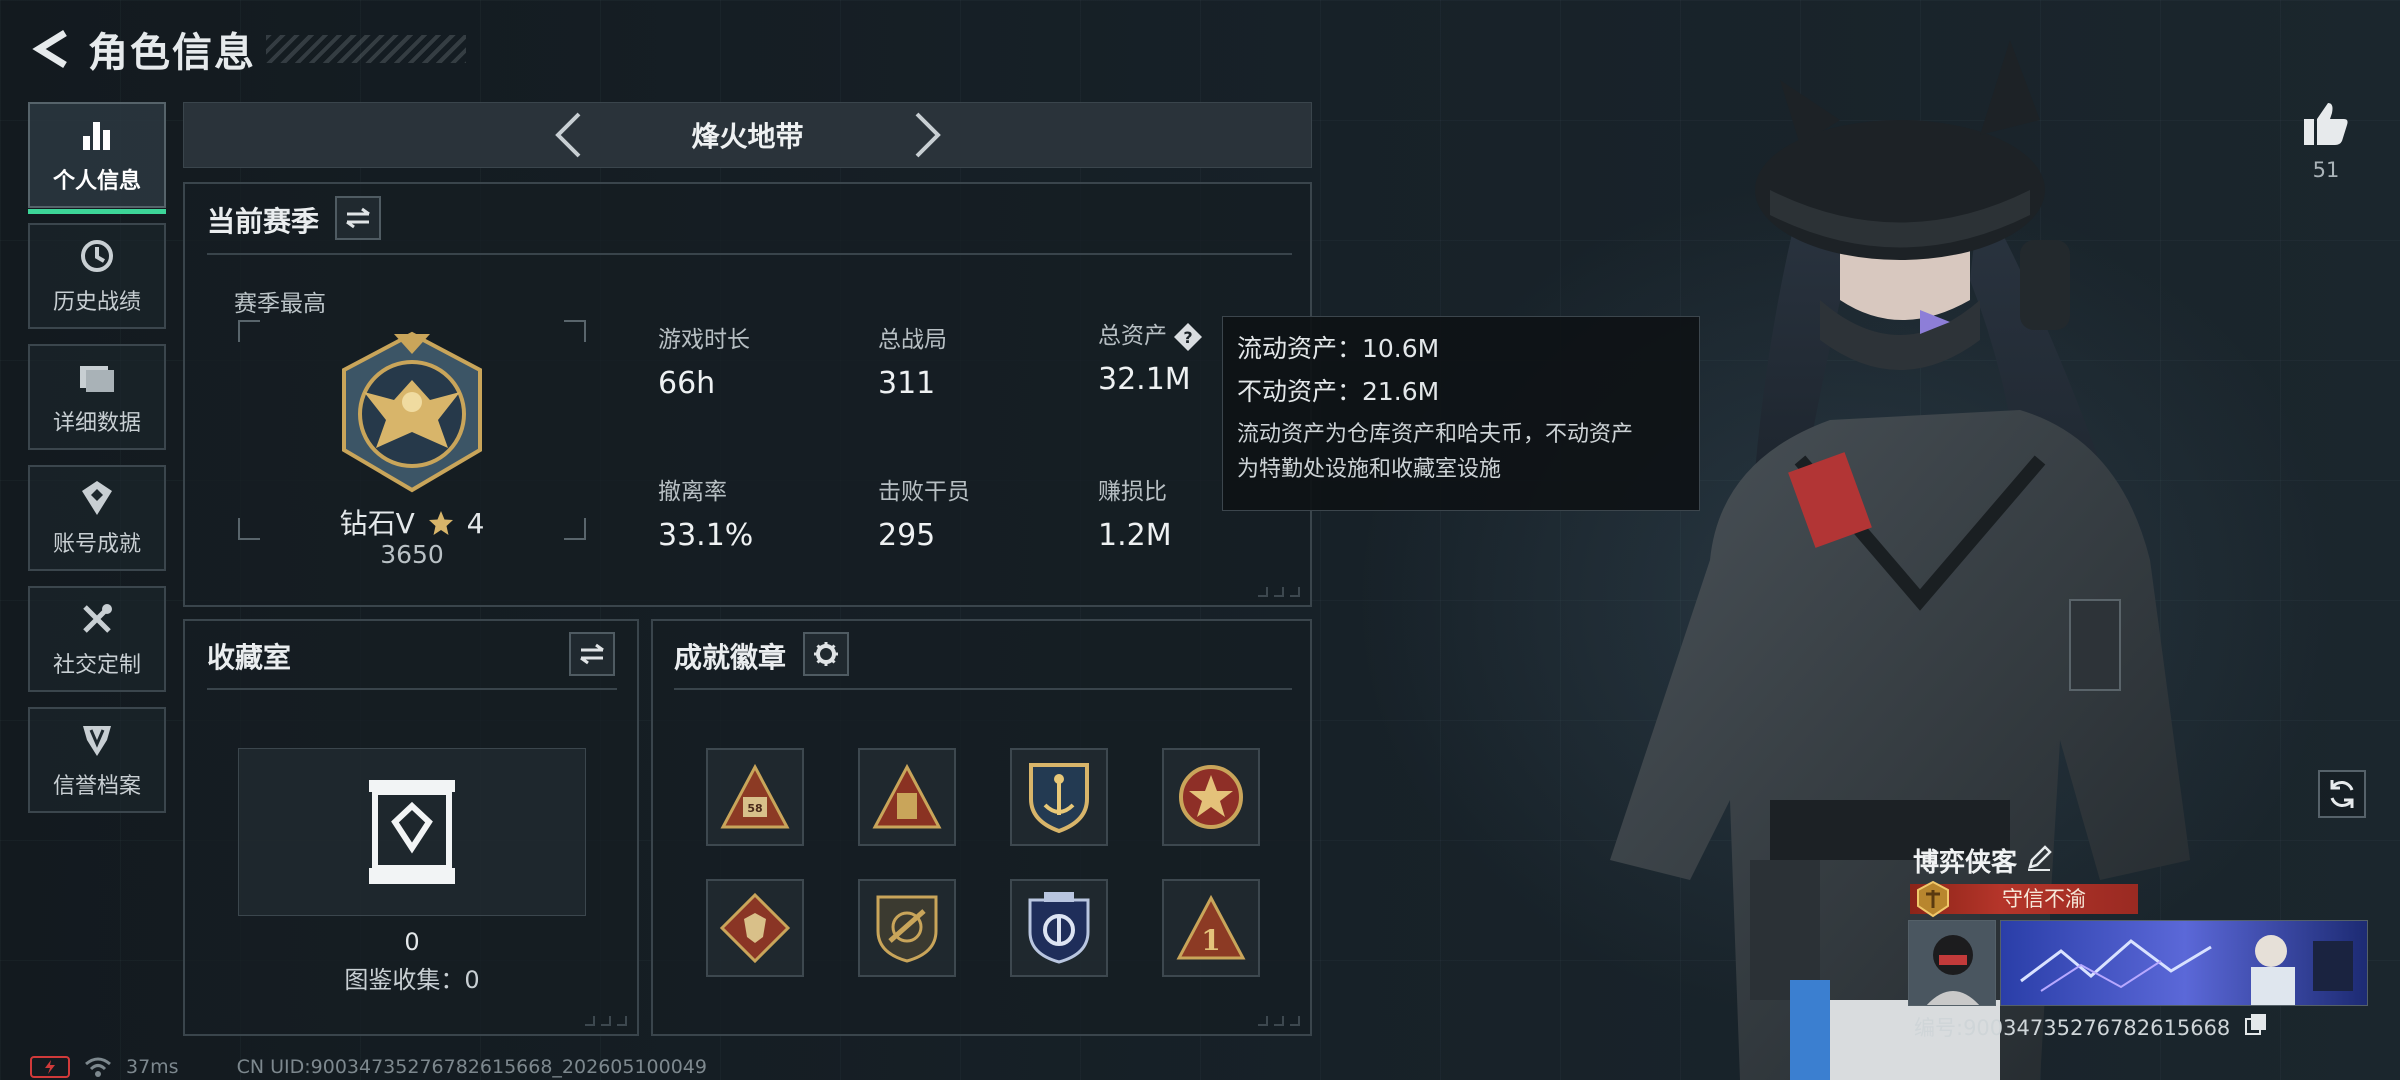 The height and width of the screenshot is (1080, 2400). I want to click on collection-switch-button, so click(592, 654).